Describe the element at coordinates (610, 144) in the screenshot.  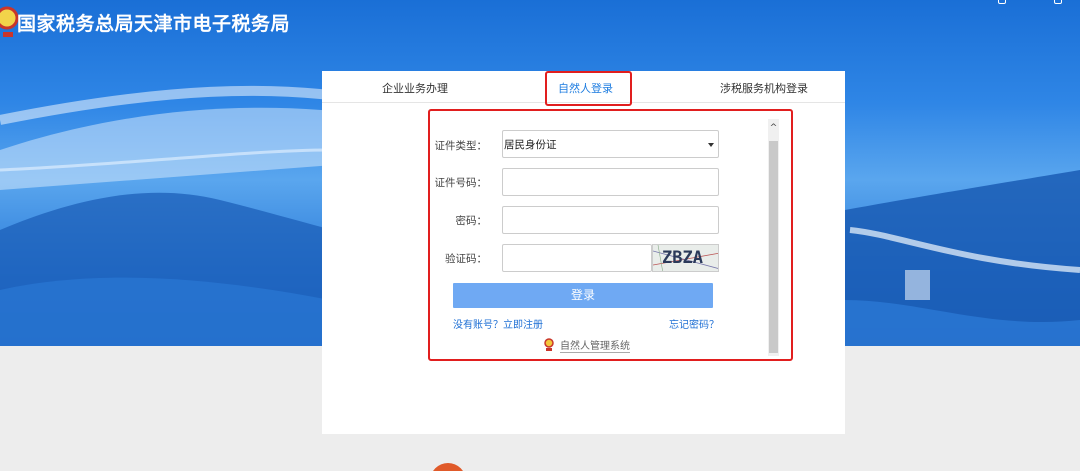
I see `id-type-select: 居民身份证` at that location.